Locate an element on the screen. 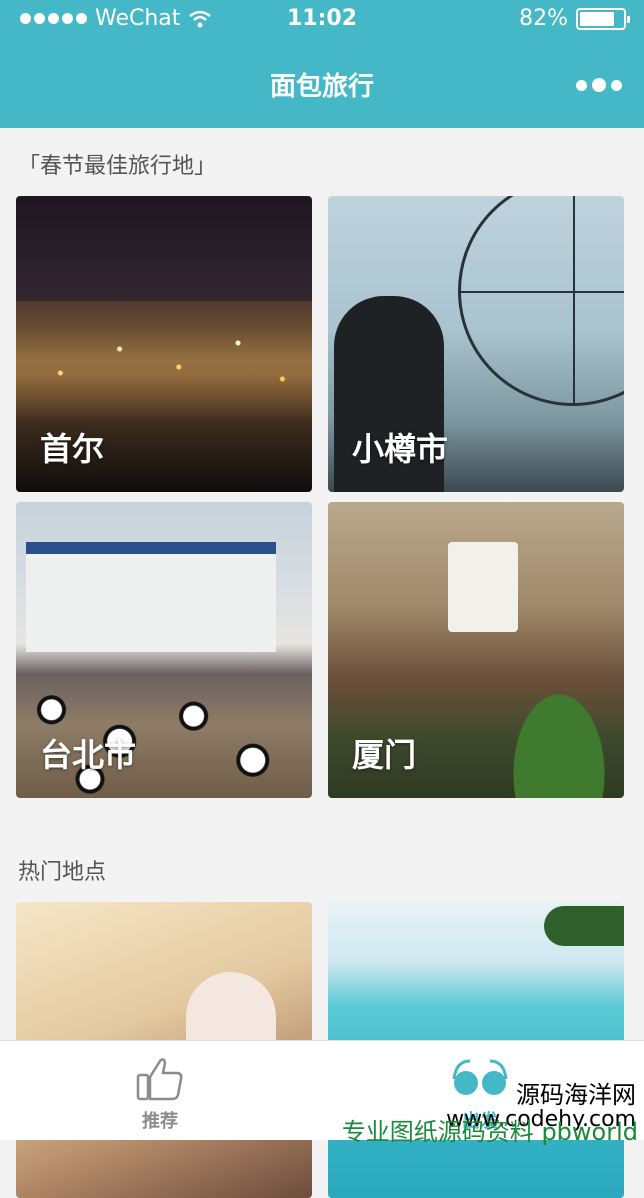  ferris-wheel-image is located at coordinates (541, 301).